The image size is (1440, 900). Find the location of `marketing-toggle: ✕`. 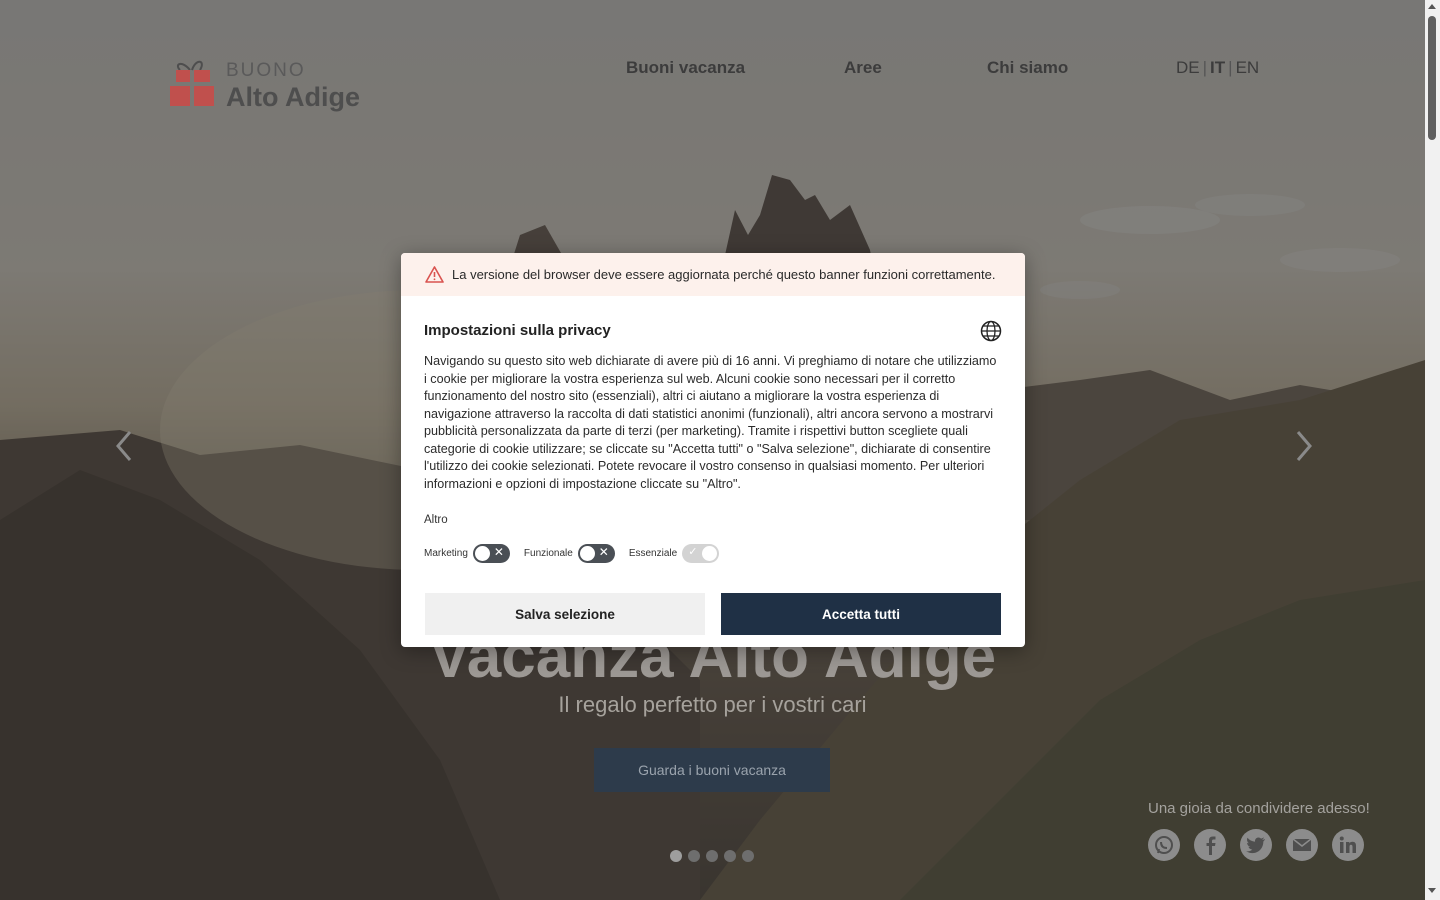

marketing-toggle: ✕ is located at coordinates (491, 553).